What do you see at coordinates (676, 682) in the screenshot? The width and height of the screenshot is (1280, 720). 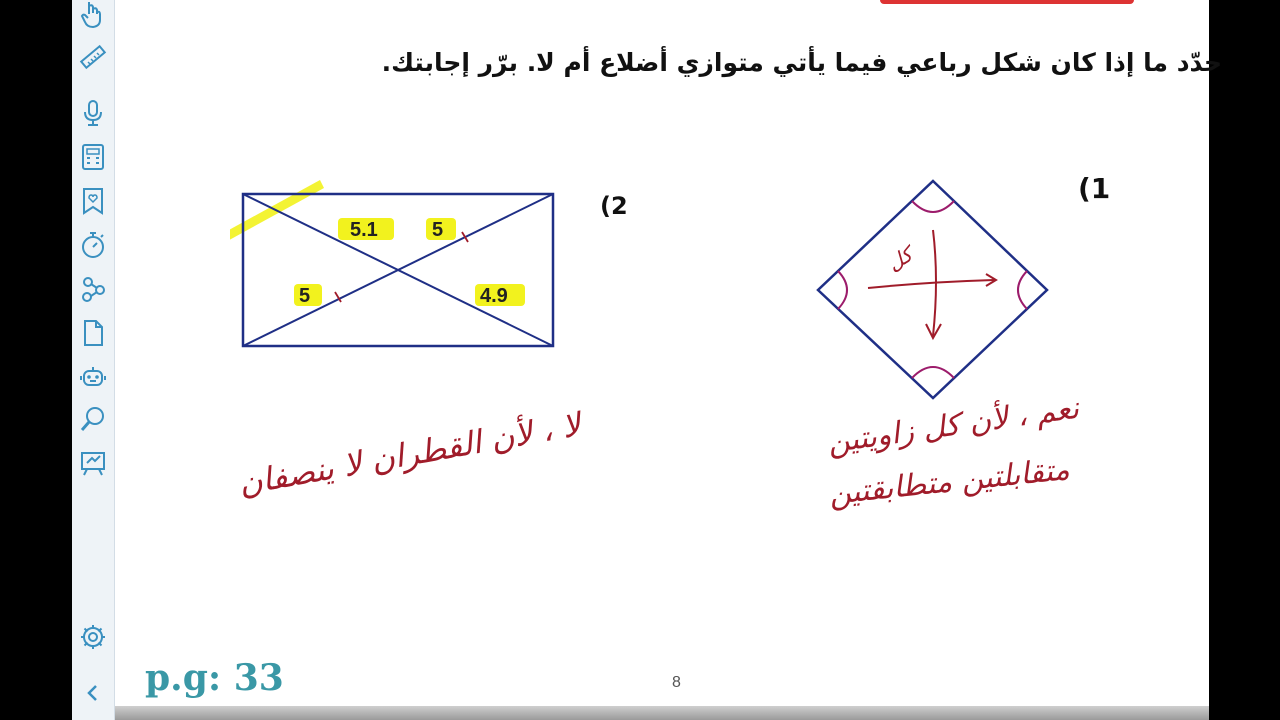 I see `page-number: 8` at bounding box center [676, 682].